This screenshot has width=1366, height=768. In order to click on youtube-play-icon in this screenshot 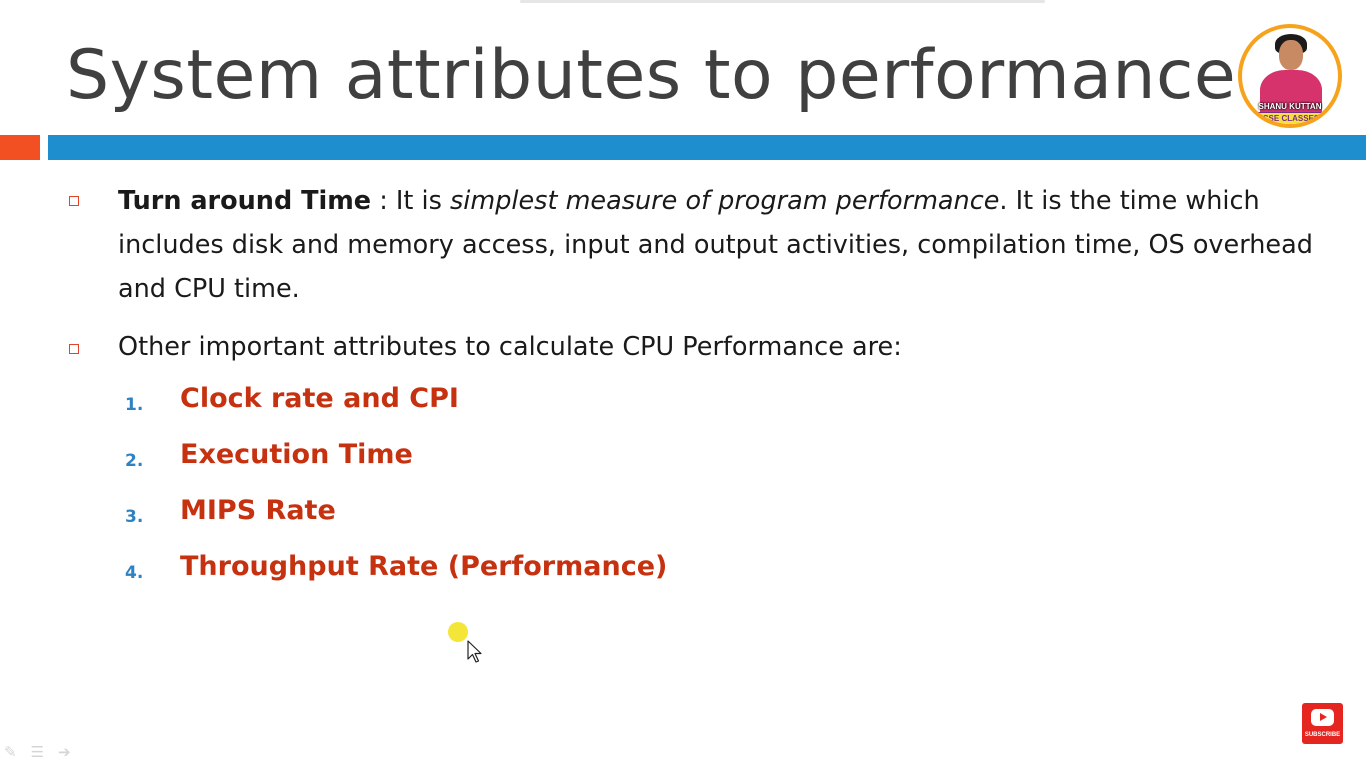, I will do `click(1322, 717)`.